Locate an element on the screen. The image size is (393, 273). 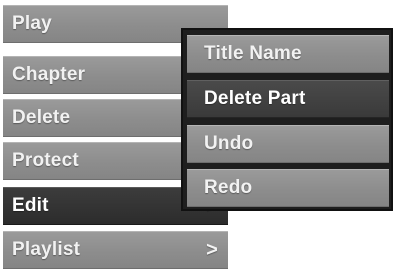
menu-item-label: Playlist is located at coordinates (46, 249).